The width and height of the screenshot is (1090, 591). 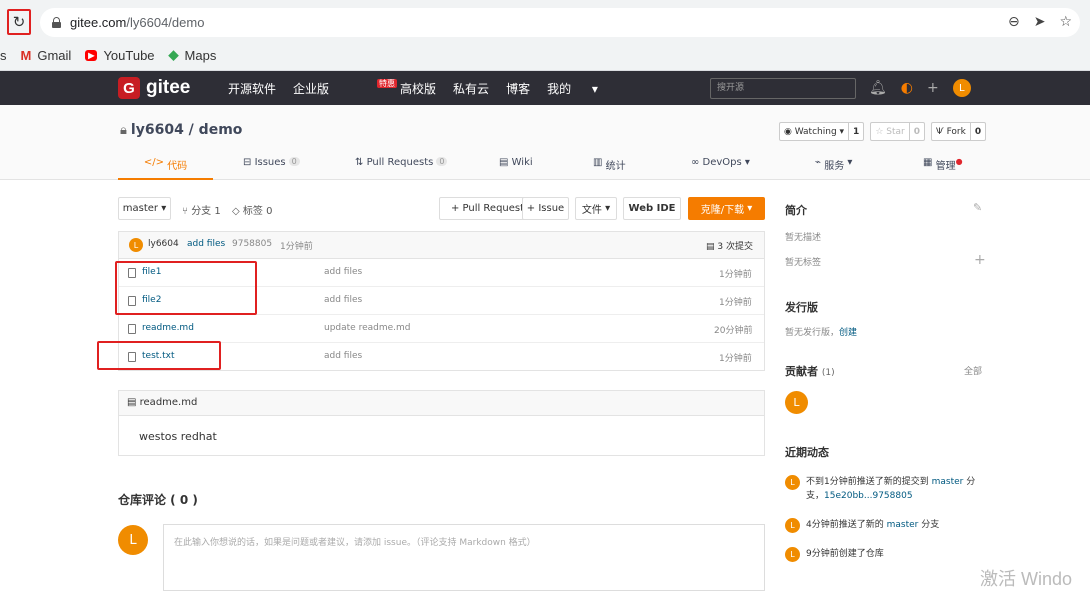 I want to click on zoom-icon: ⊖, so click(x=1014, y=22).